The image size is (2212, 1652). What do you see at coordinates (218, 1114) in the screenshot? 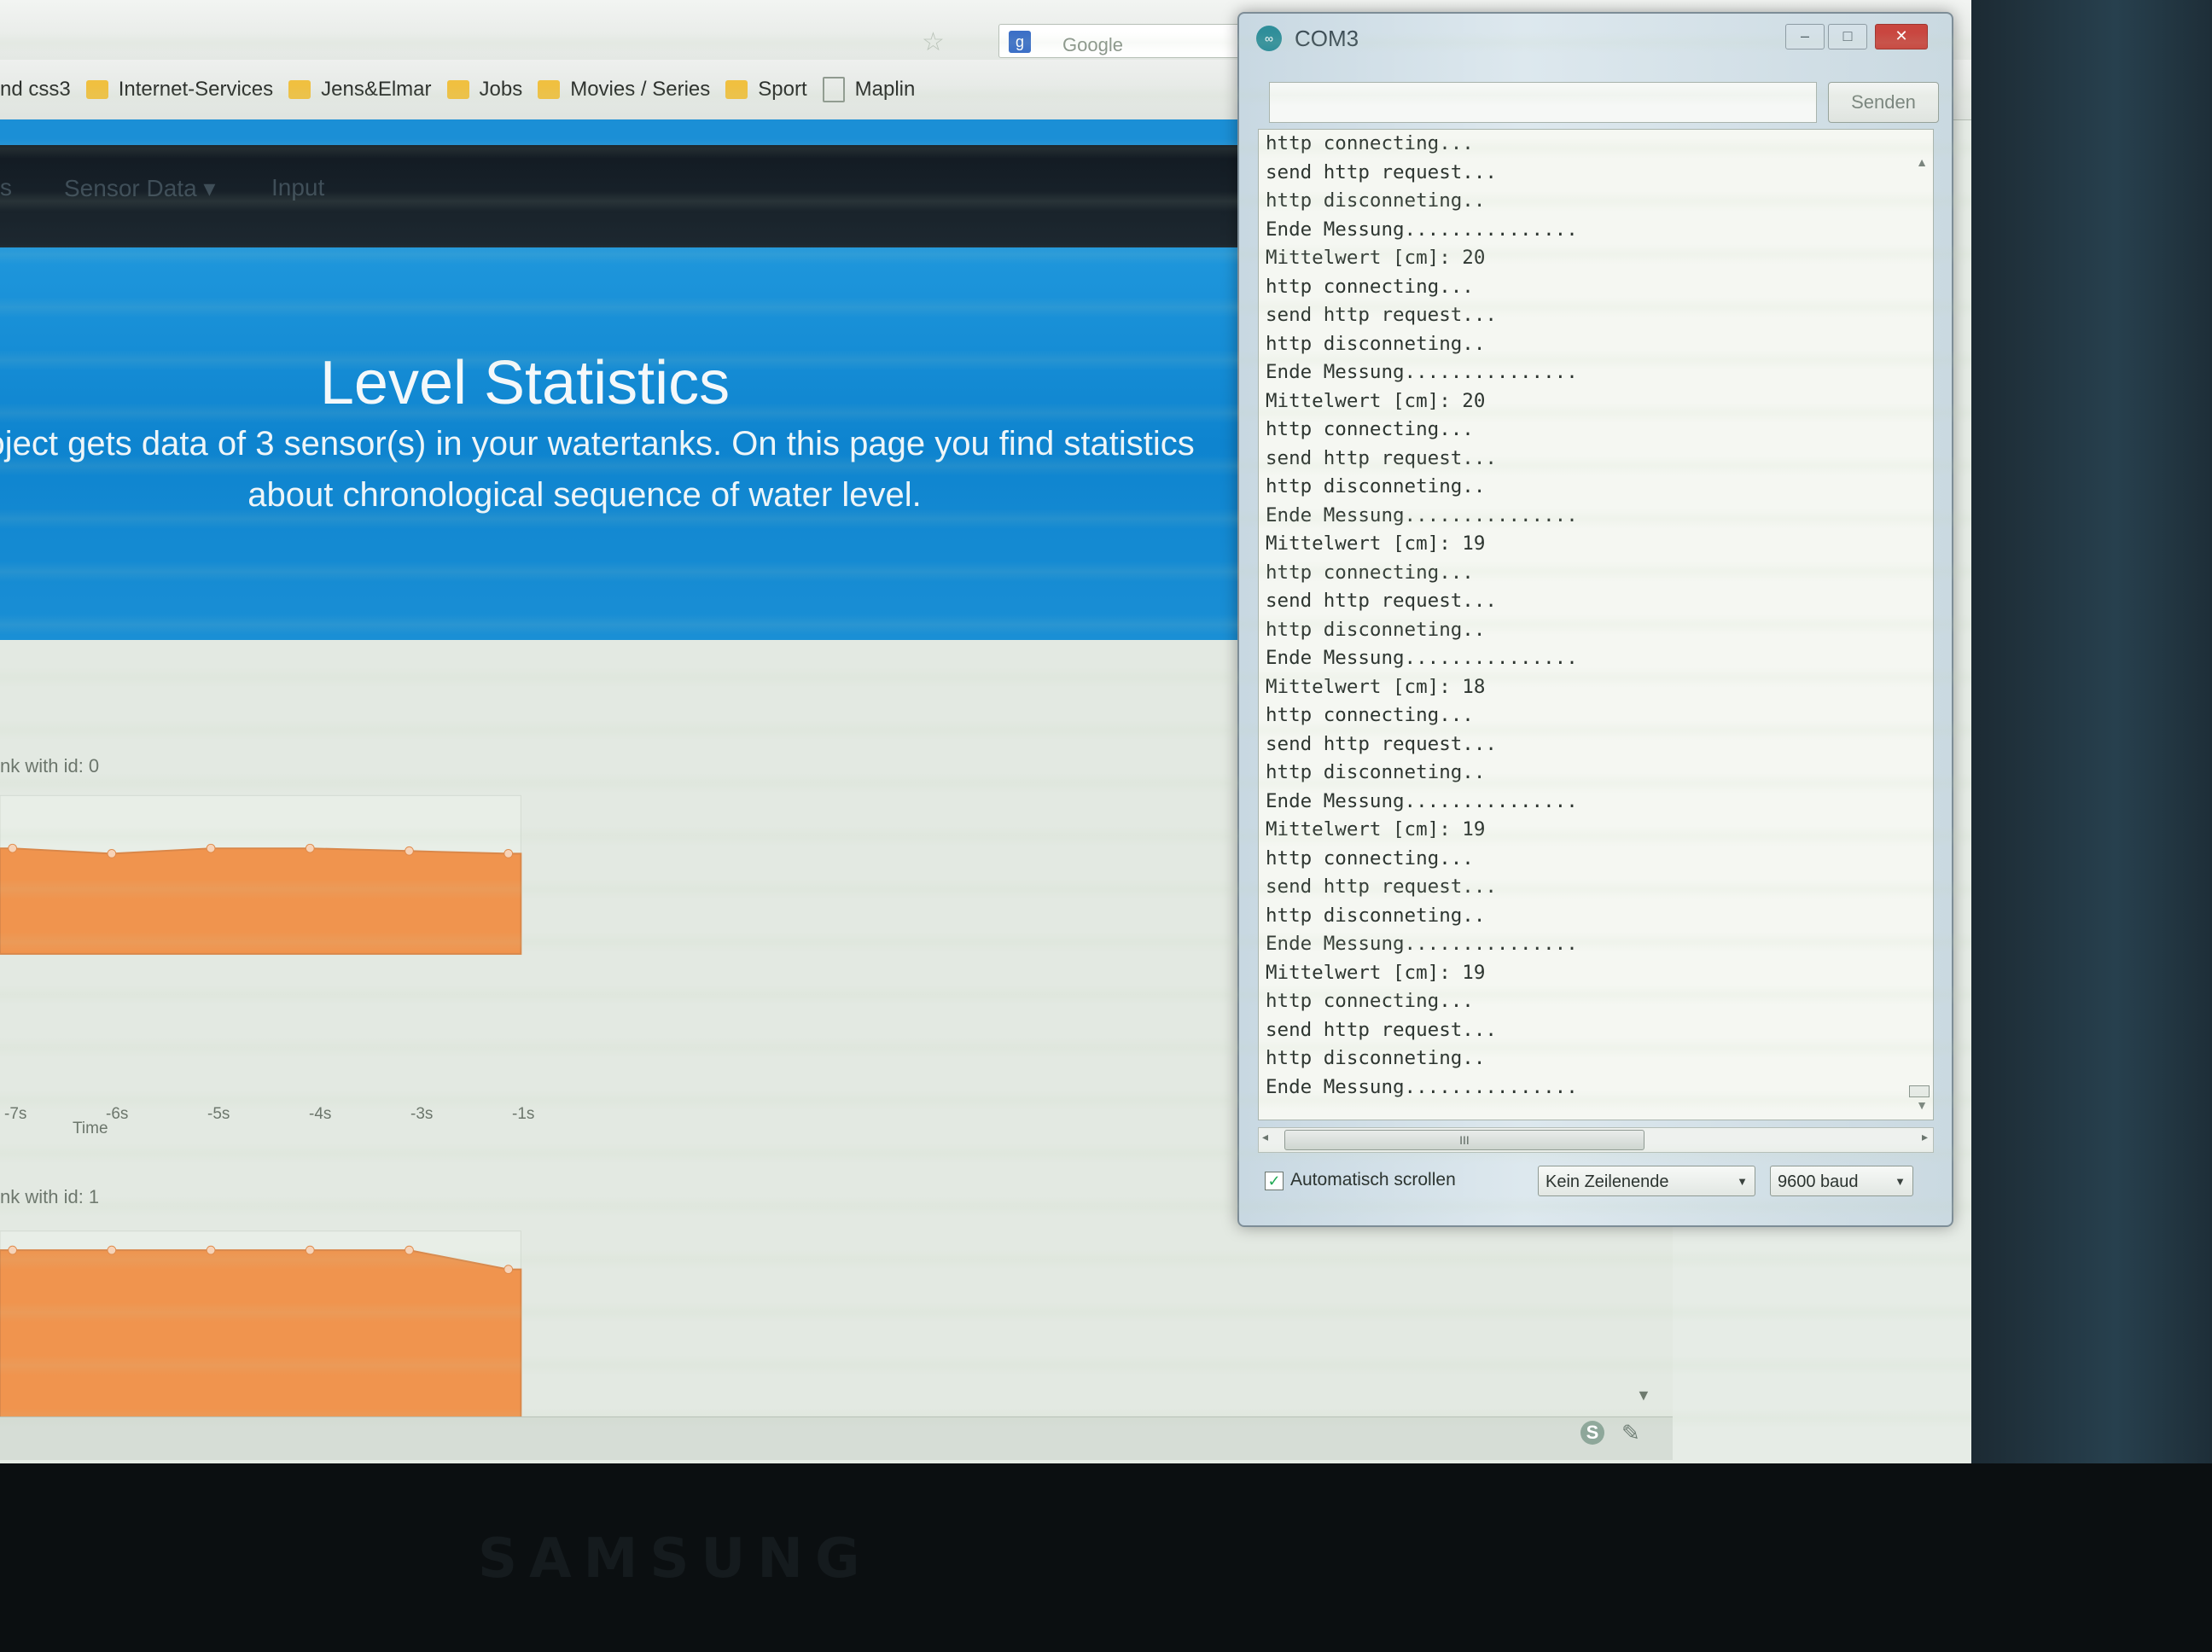
I see `x-tick-label: -5s` at bounding box center [218, 1114].